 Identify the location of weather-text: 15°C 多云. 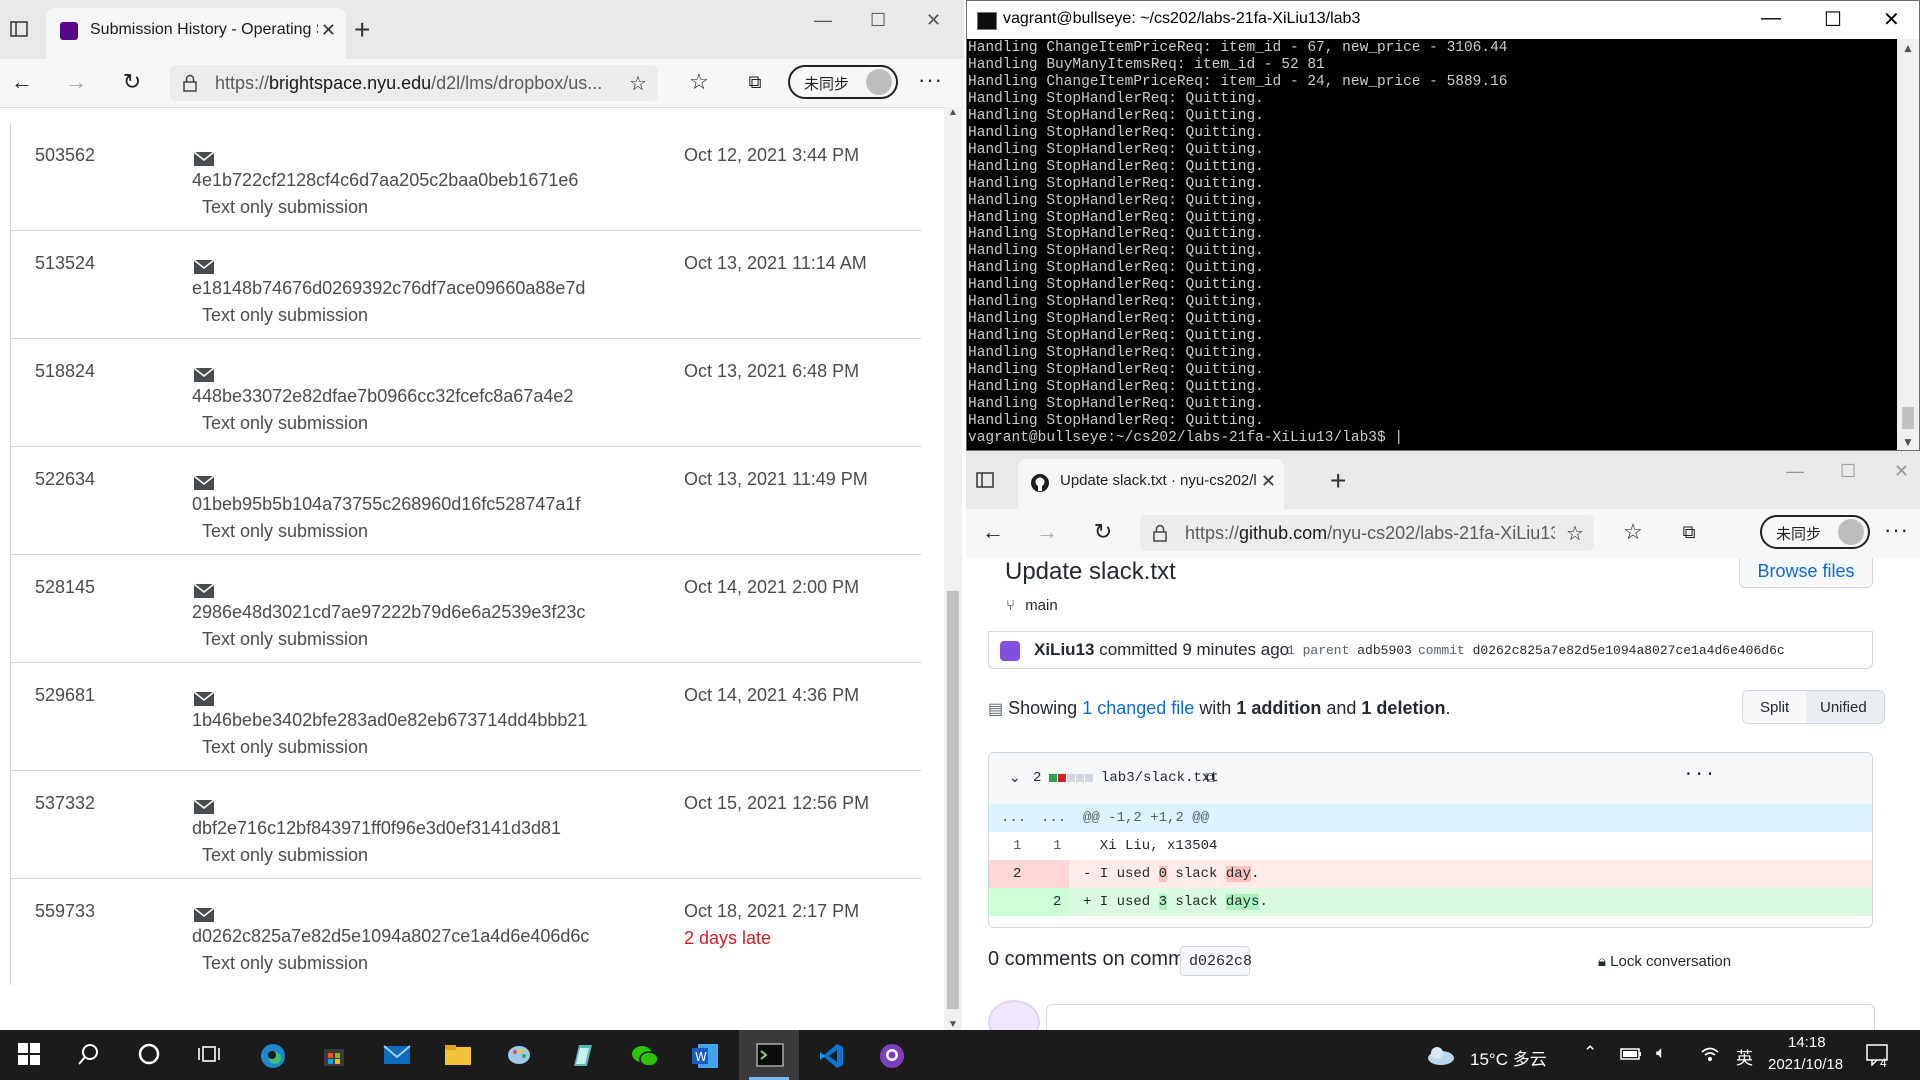
(1508, 1057).